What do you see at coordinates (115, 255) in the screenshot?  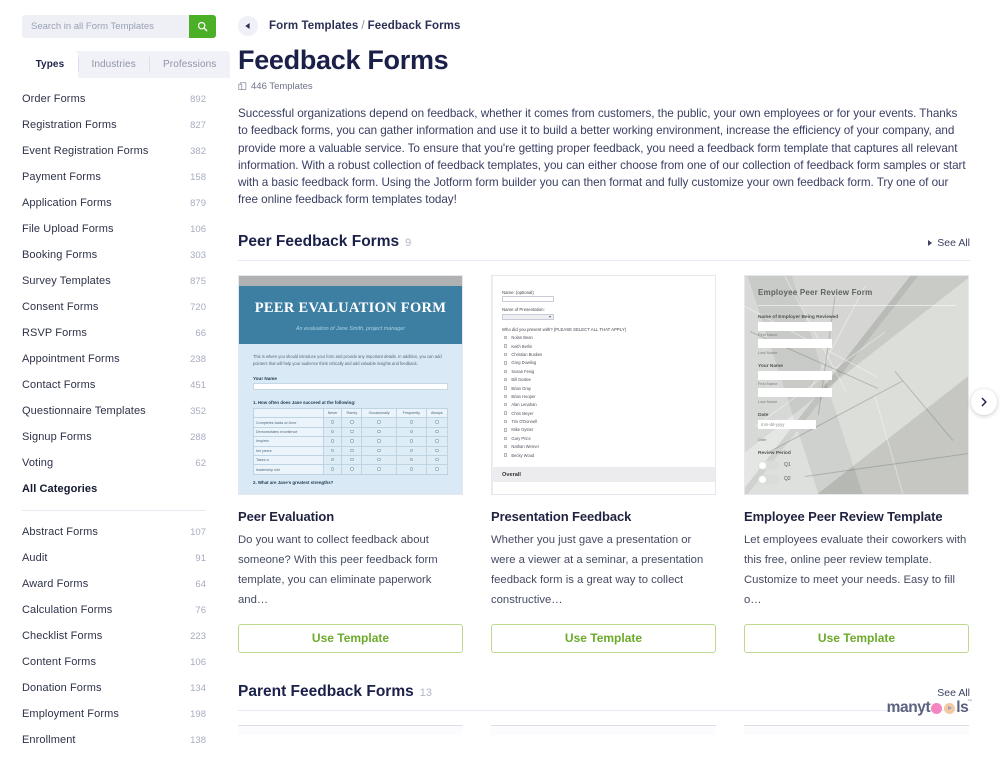 I see `sidebar-item-booking-forms: Booking Forms 303` at bounding box center [115, 255].